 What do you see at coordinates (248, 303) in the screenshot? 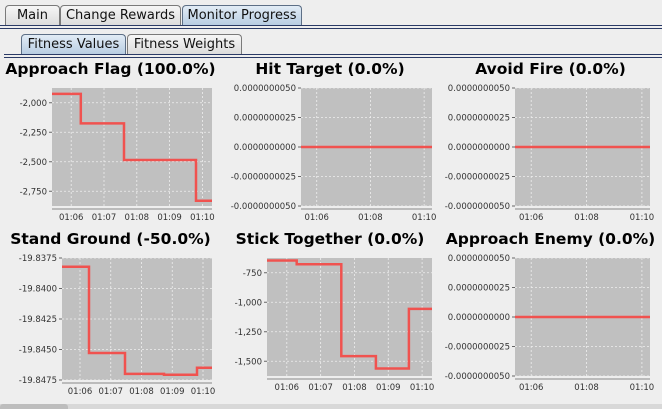
I see `y-tick-label: -1,000` at bounding box center [248, 303].